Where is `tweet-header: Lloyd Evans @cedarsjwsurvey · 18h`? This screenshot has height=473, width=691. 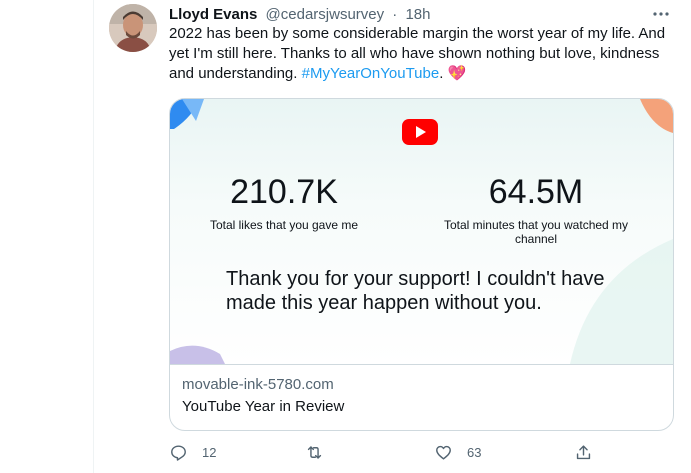
tweet-header: Lloyd Evans @cedarsjwsurvey · 18h is located at coordinates (421, 16).